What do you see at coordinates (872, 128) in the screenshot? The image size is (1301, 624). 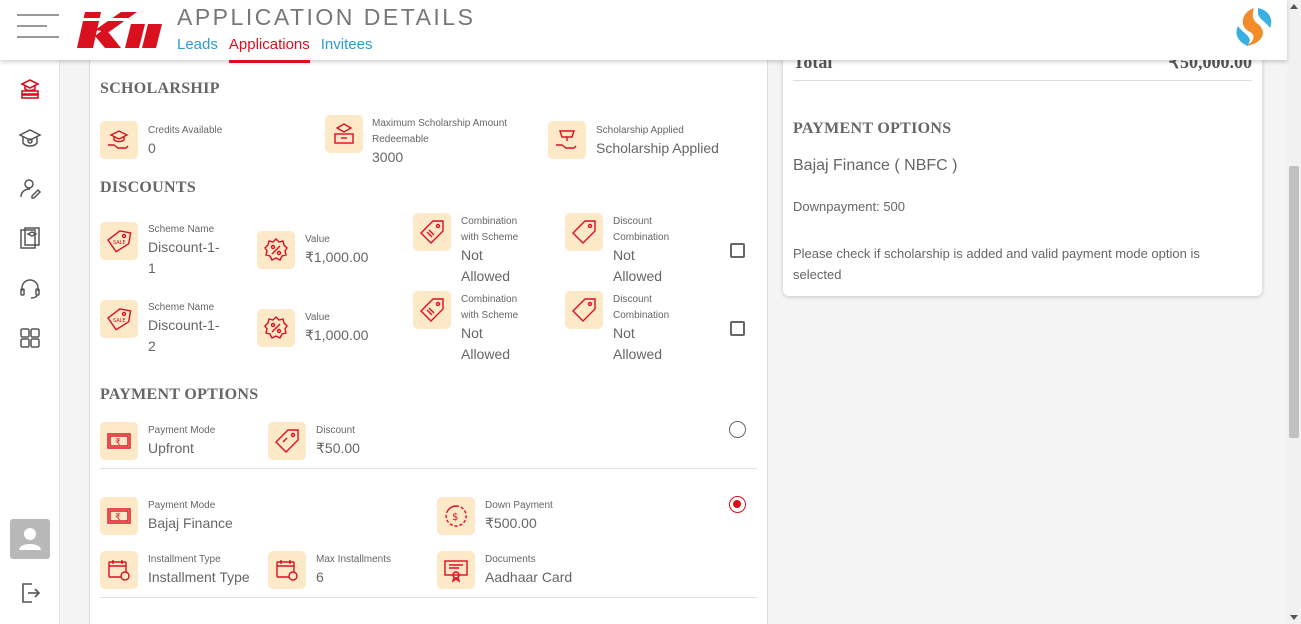 I see `summary-payment-title: PAYMENT OPTIONS` at bounding box center [872, 128].